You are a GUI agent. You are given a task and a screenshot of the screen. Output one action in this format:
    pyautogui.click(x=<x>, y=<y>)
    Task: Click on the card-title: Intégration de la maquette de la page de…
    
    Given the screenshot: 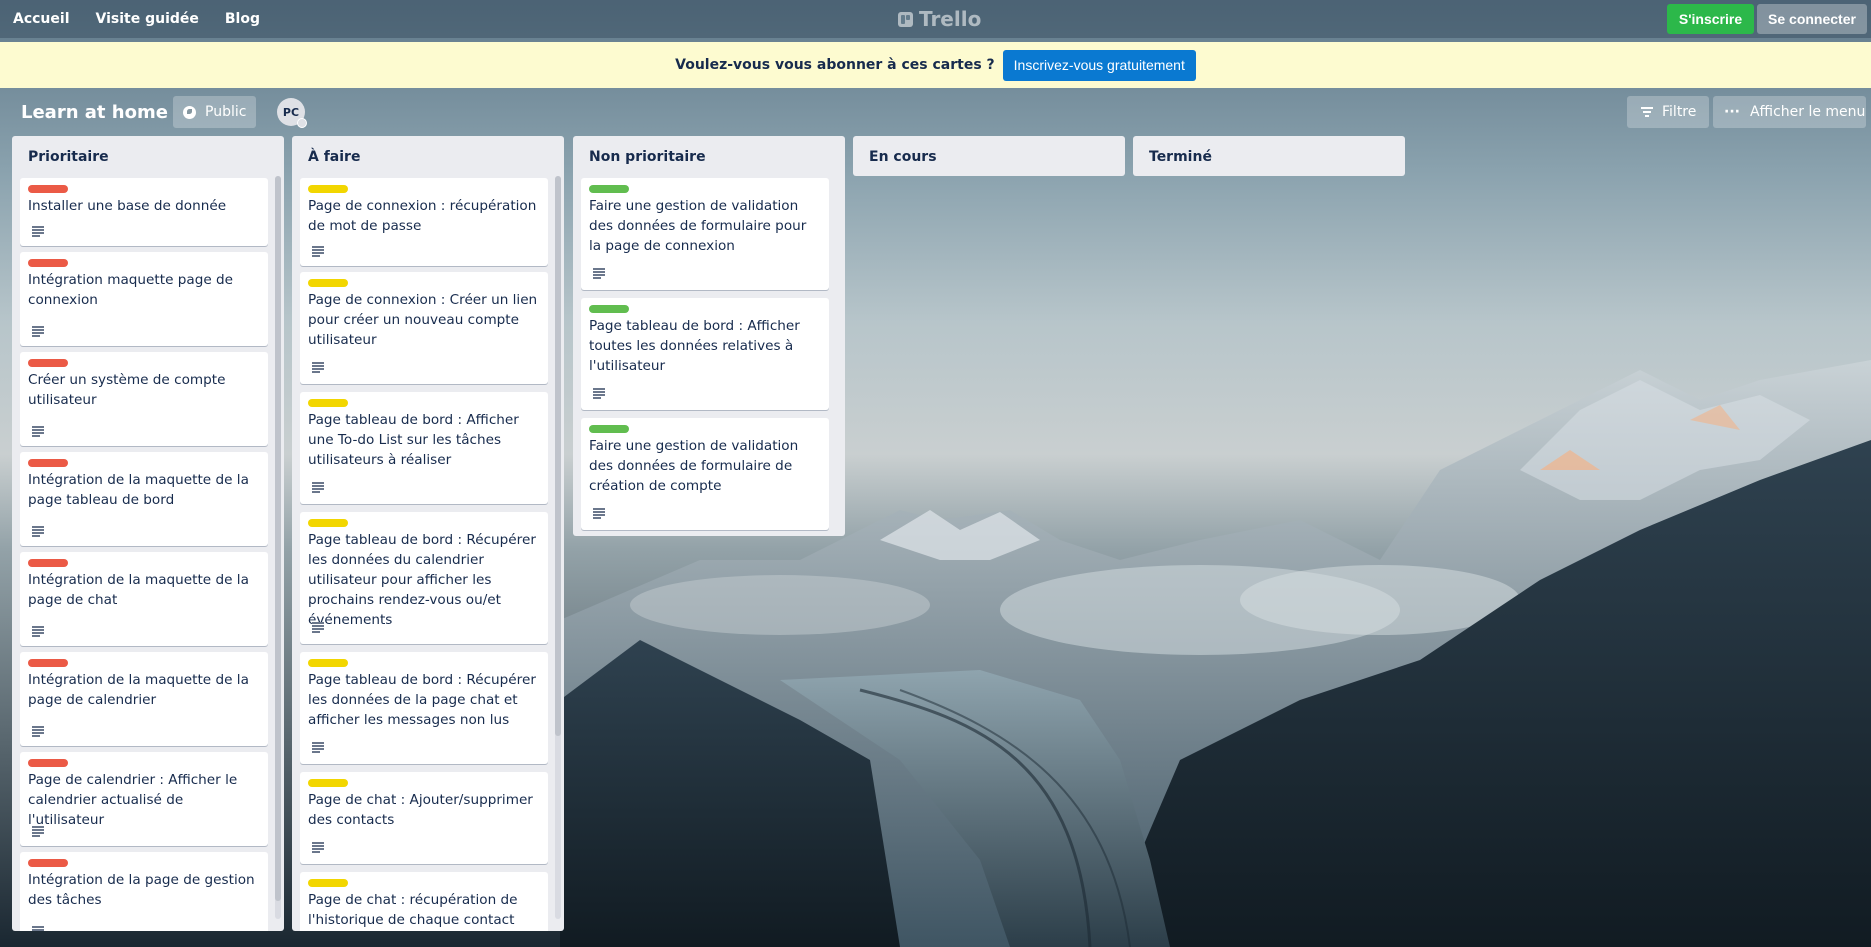 What is the action you would take?
    pyautogui.click(x=138, y=590)
    